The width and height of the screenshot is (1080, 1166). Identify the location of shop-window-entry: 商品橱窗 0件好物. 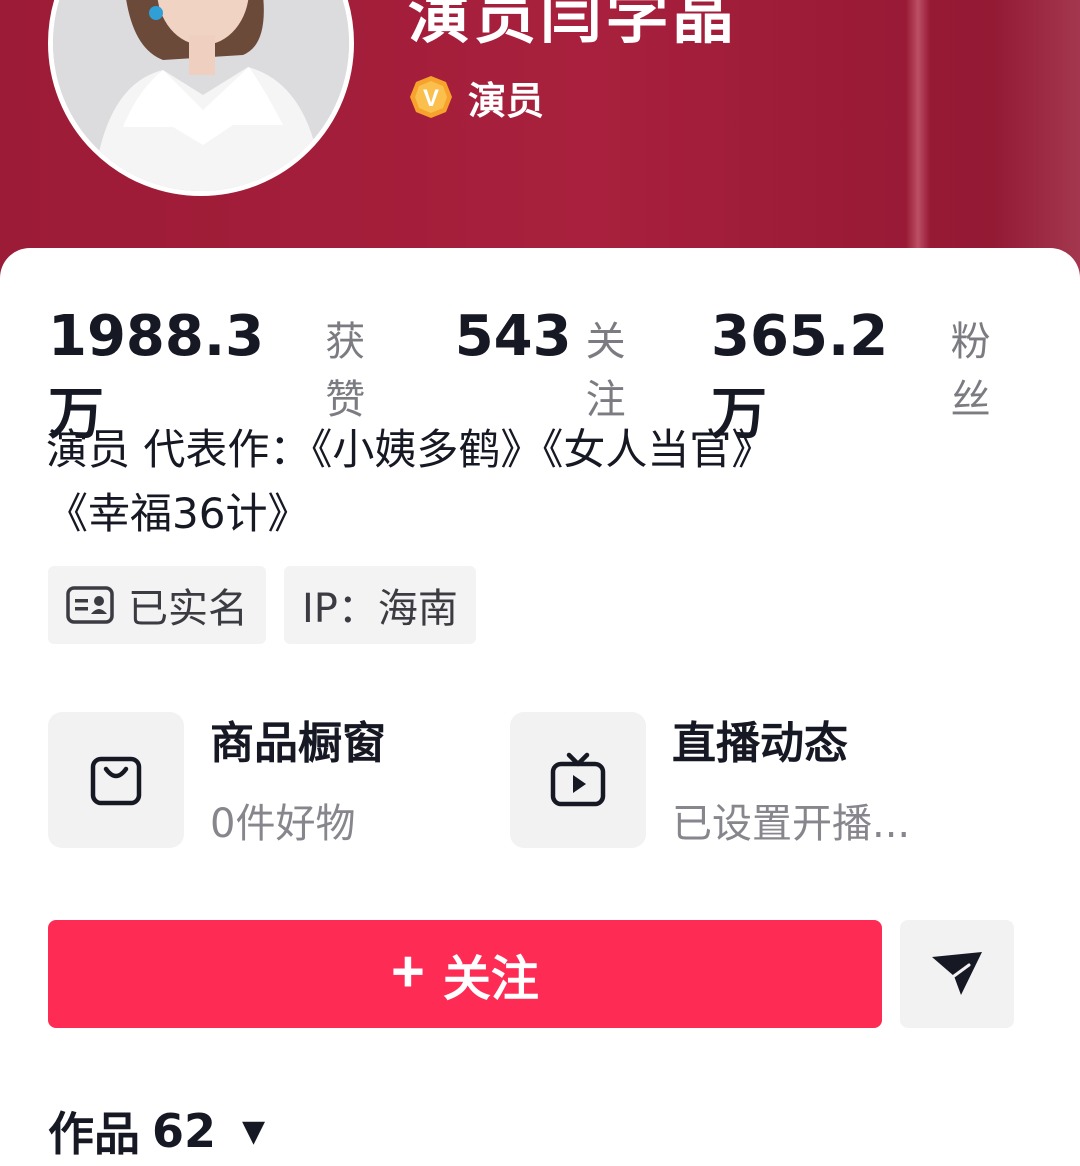
(217, 783).